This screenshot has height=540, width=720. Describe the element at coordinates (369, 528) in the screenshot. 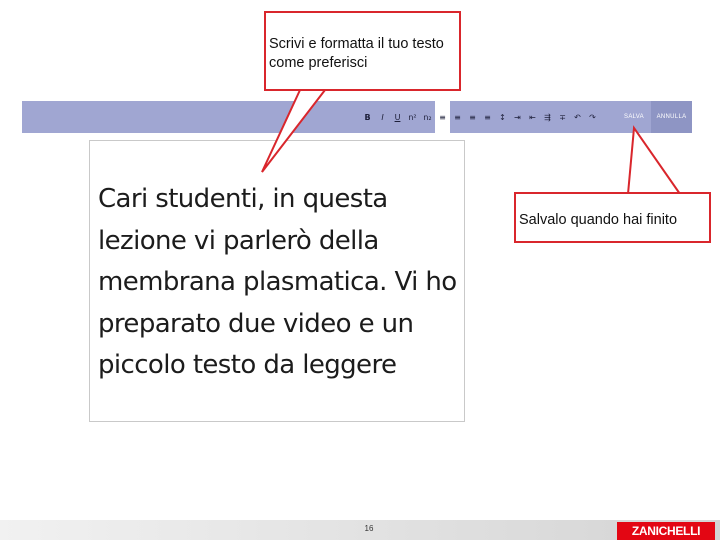

I see `page-number: 16` at that location.